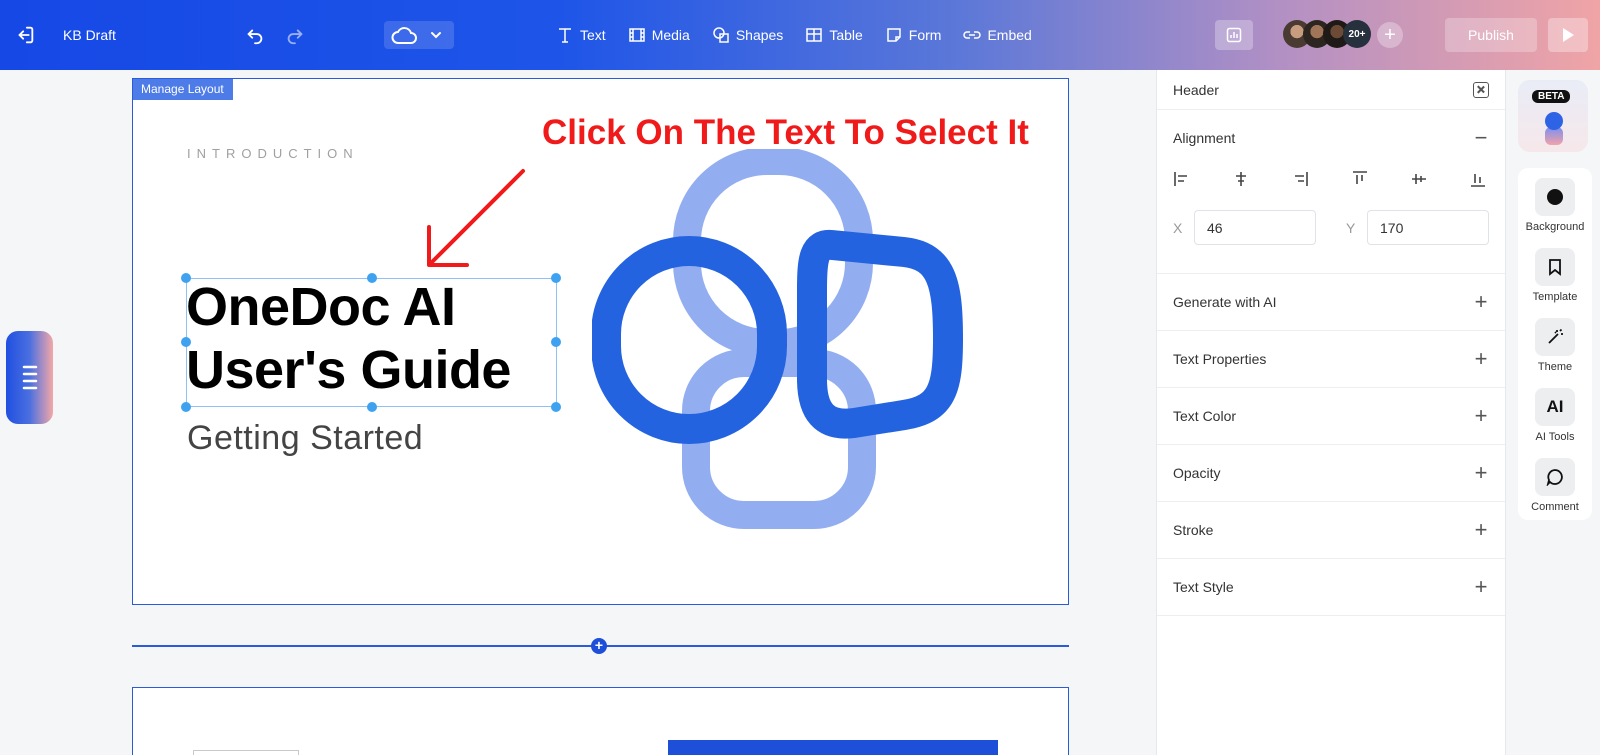  I want to click on resize-handle-w, so click(186, 342).